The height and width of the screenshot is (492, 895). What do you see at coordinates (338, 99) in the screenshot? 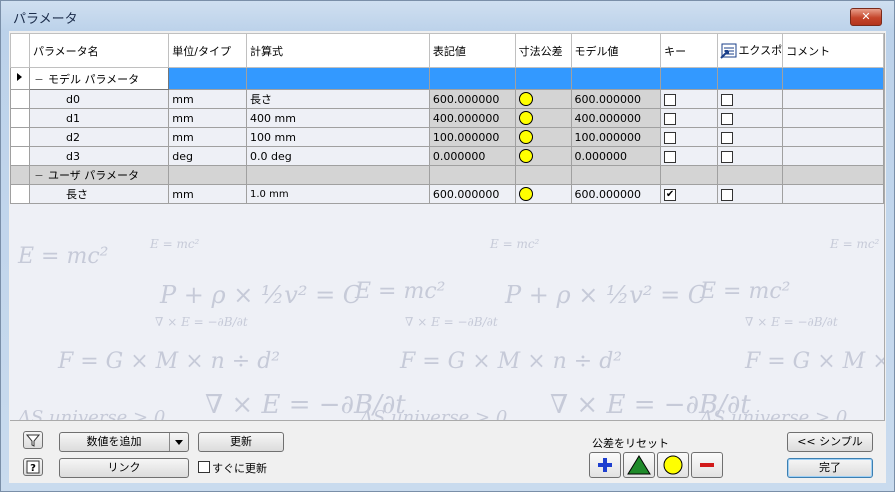
I see `param-formula: 長さ` at bounding box center [338, 99].